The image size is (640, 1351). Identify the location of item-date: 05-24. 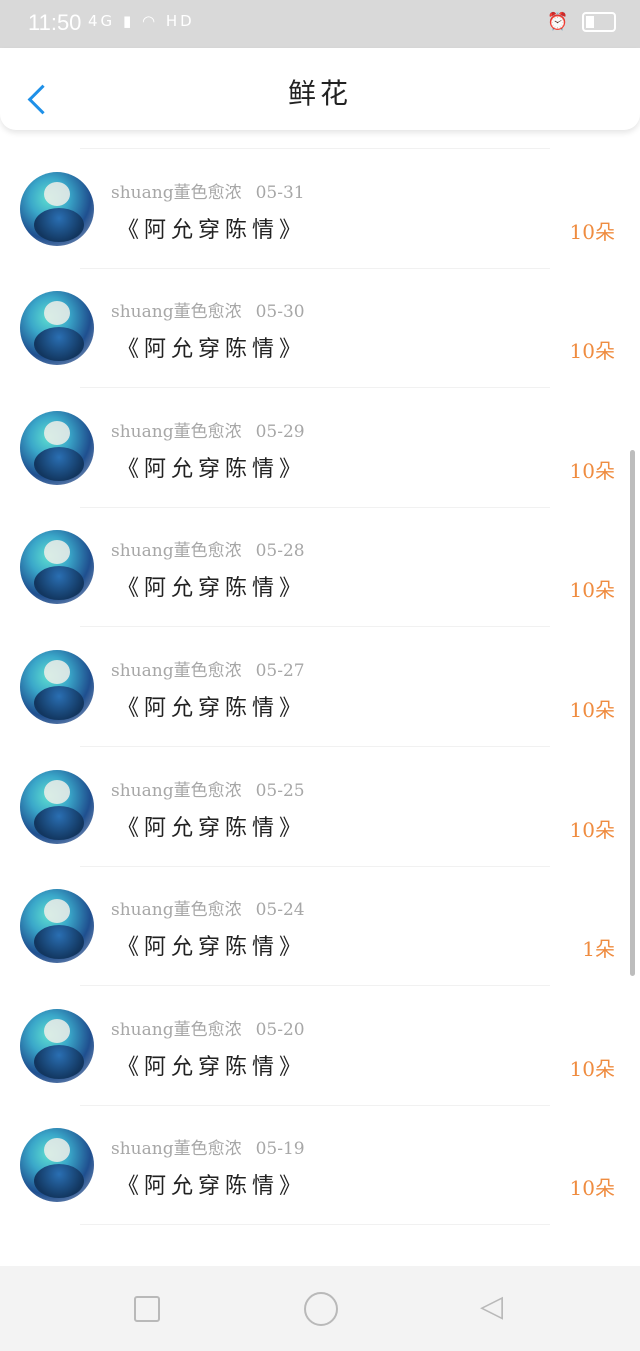
(280, 910).